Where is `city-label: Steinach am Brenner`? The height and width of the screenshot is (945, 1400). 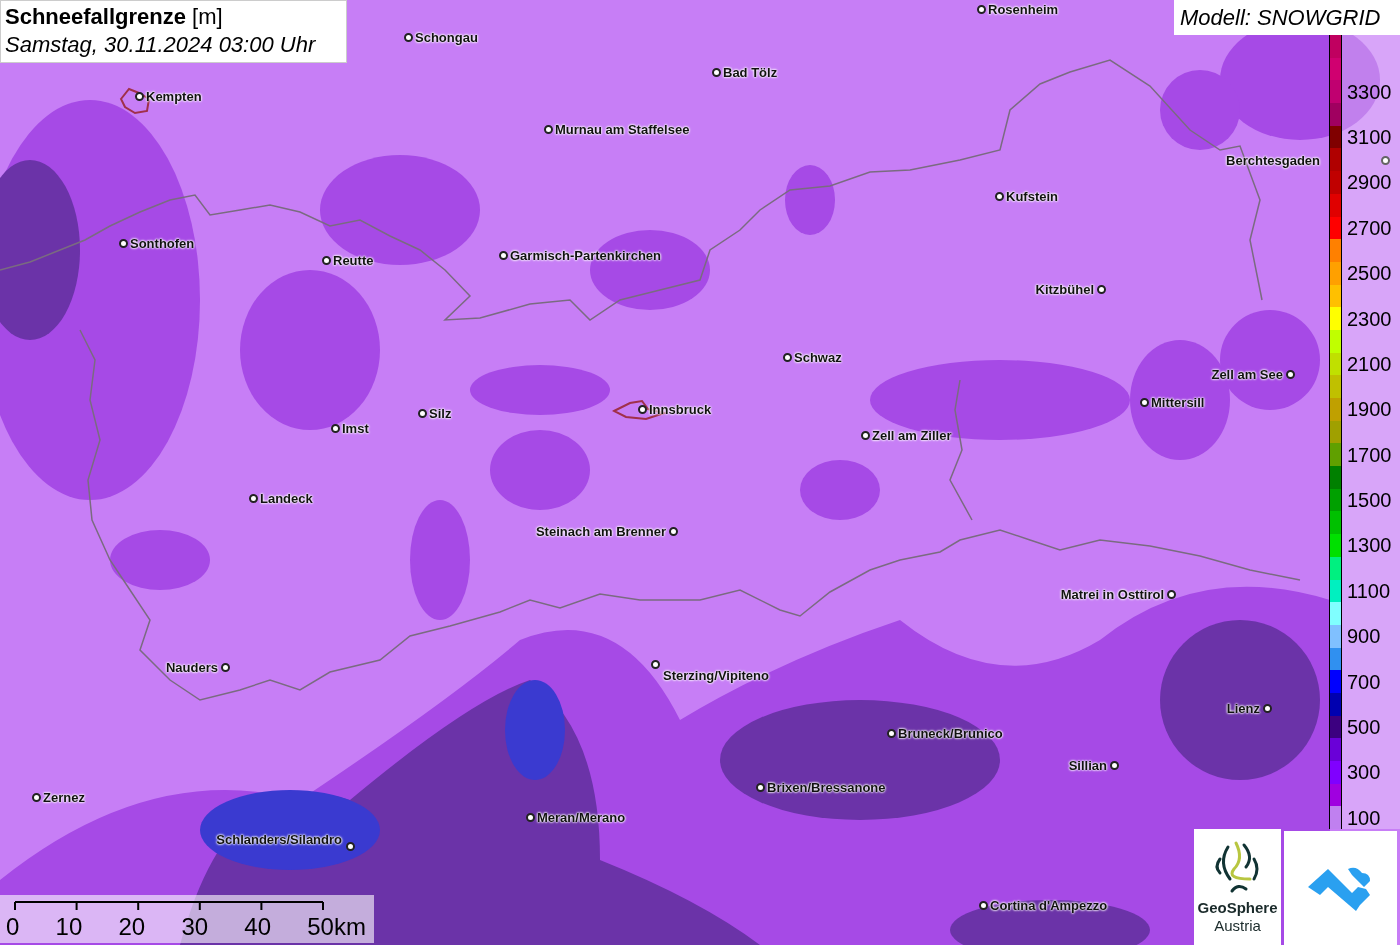 city-label: Steinach am Brenner is located at coordinates (600, 532).